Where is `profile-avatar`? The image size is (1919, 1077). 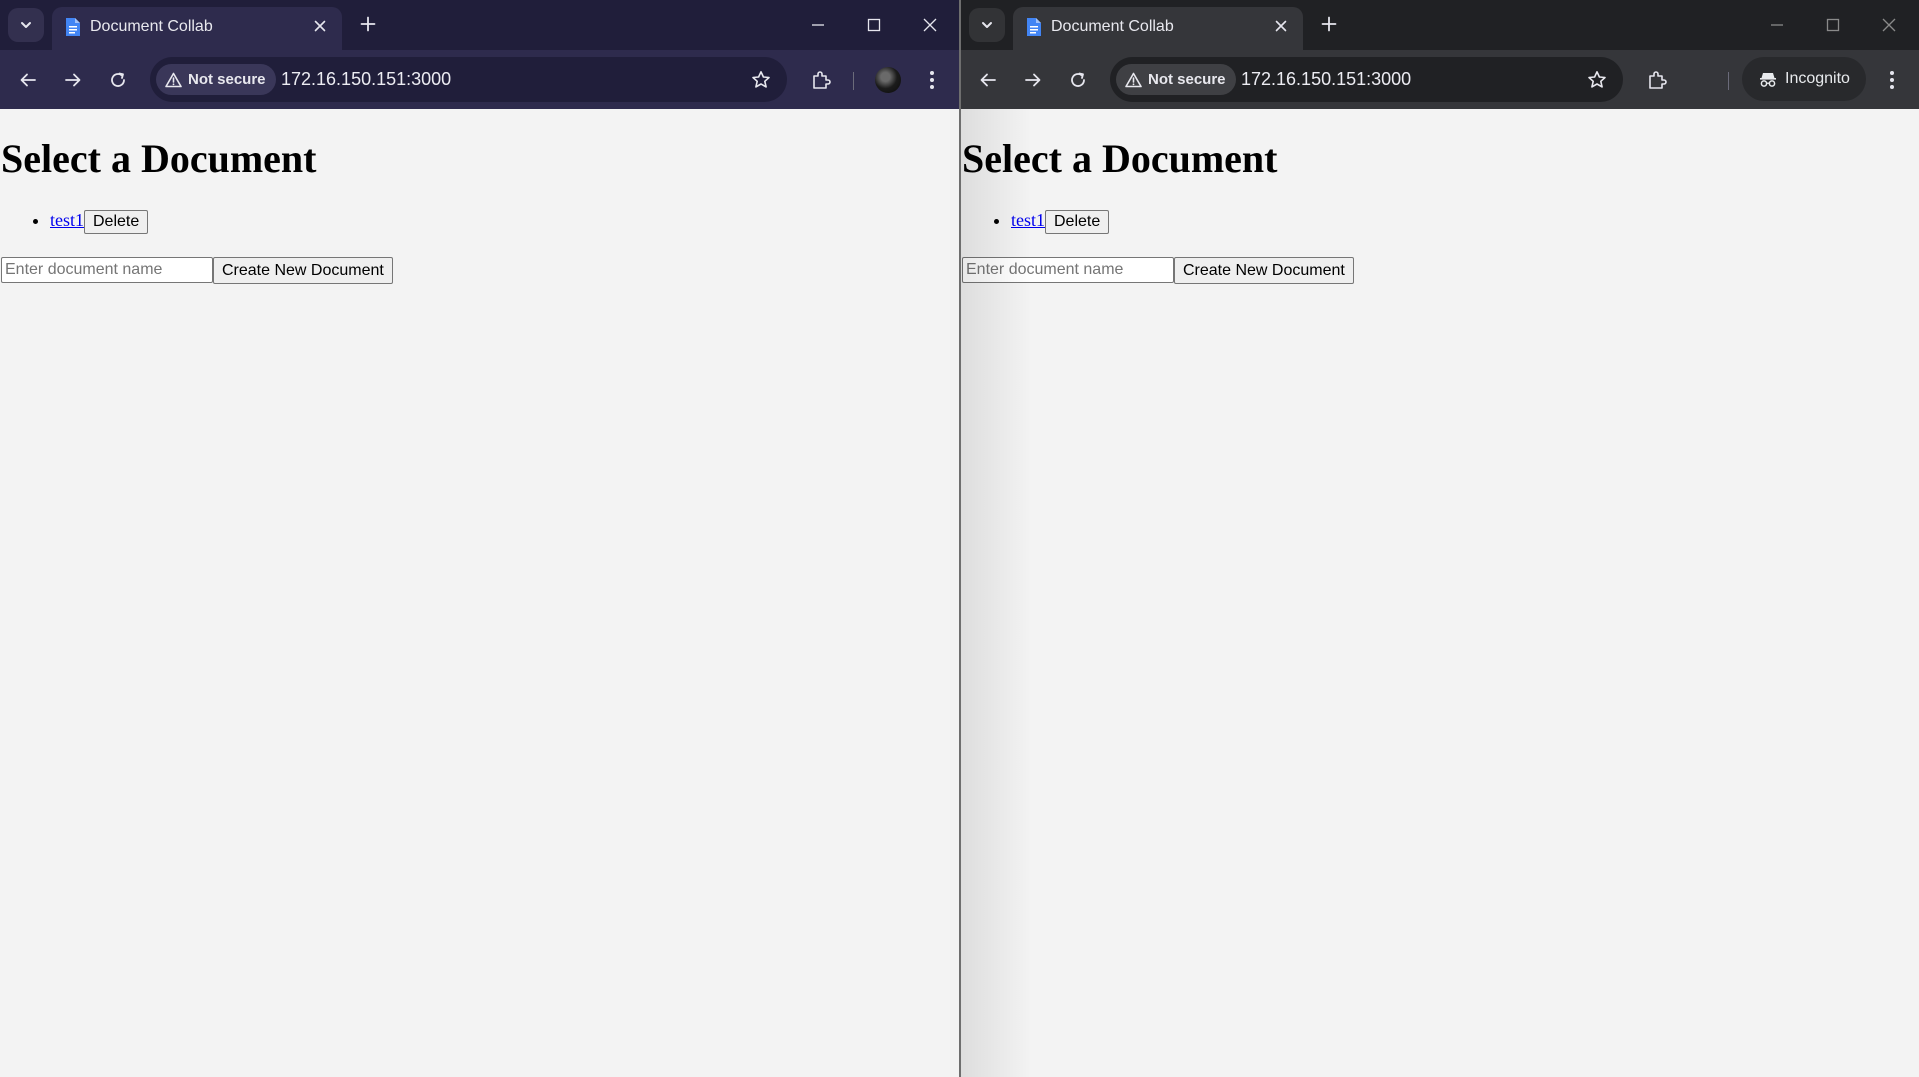
profile-avatar is located at coordinates (888, 80).